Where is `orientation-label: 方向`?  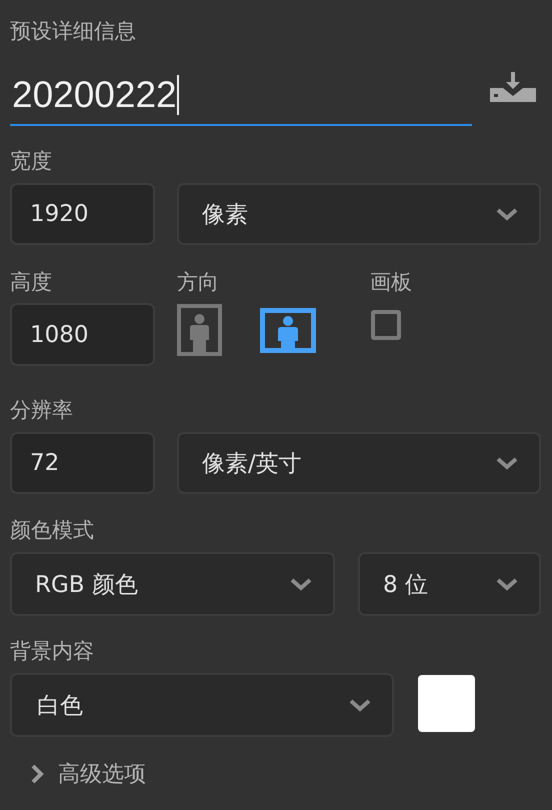
orientation-label: 方向 is located at coordinates (198, 282).